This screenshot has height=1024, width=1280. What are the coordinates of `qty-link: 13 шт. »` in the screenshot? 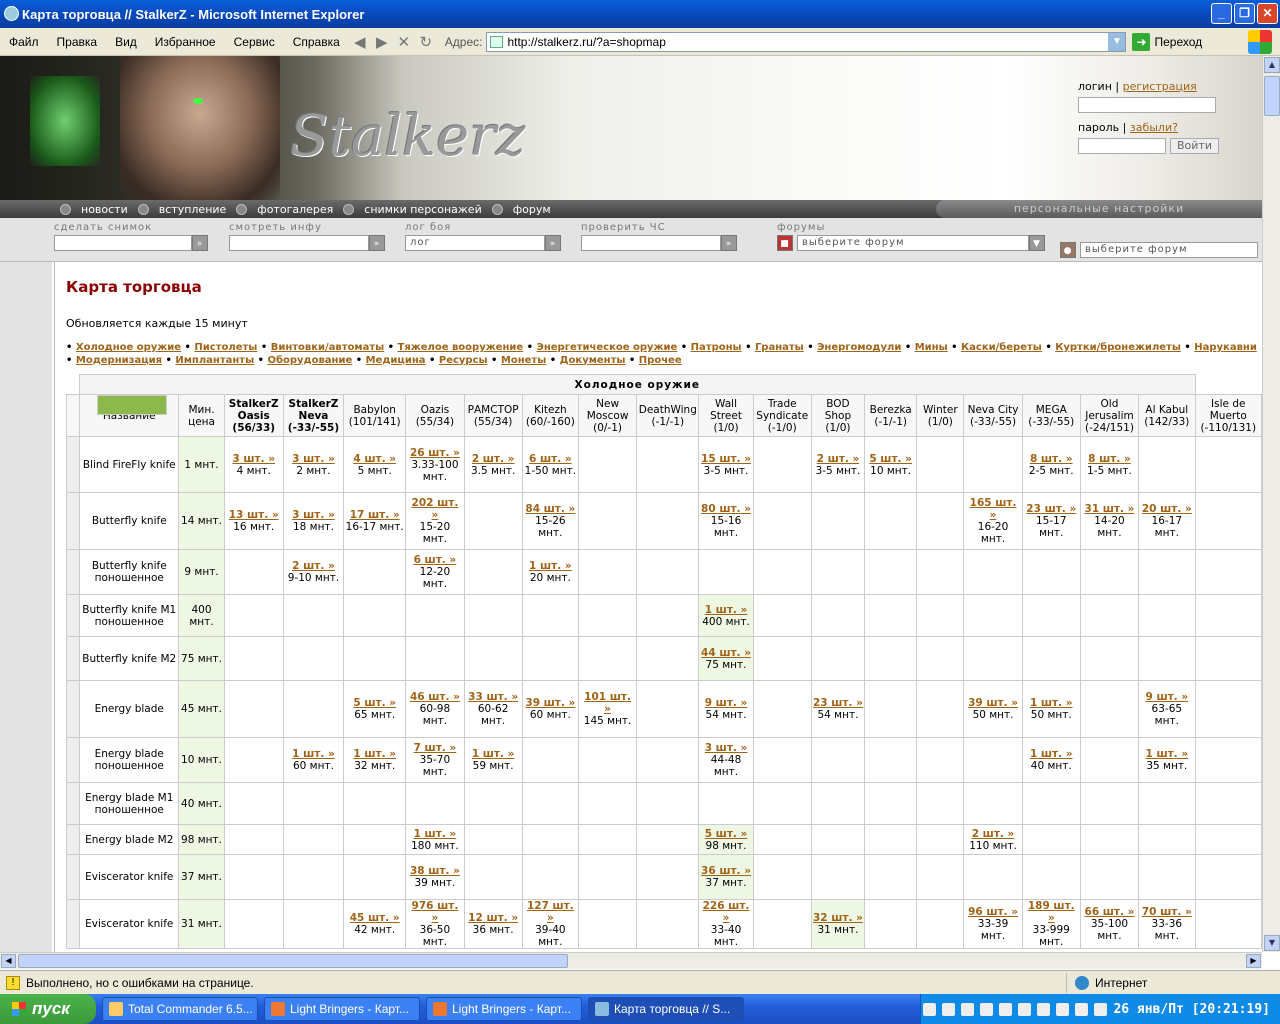 It's located at (254, 515).